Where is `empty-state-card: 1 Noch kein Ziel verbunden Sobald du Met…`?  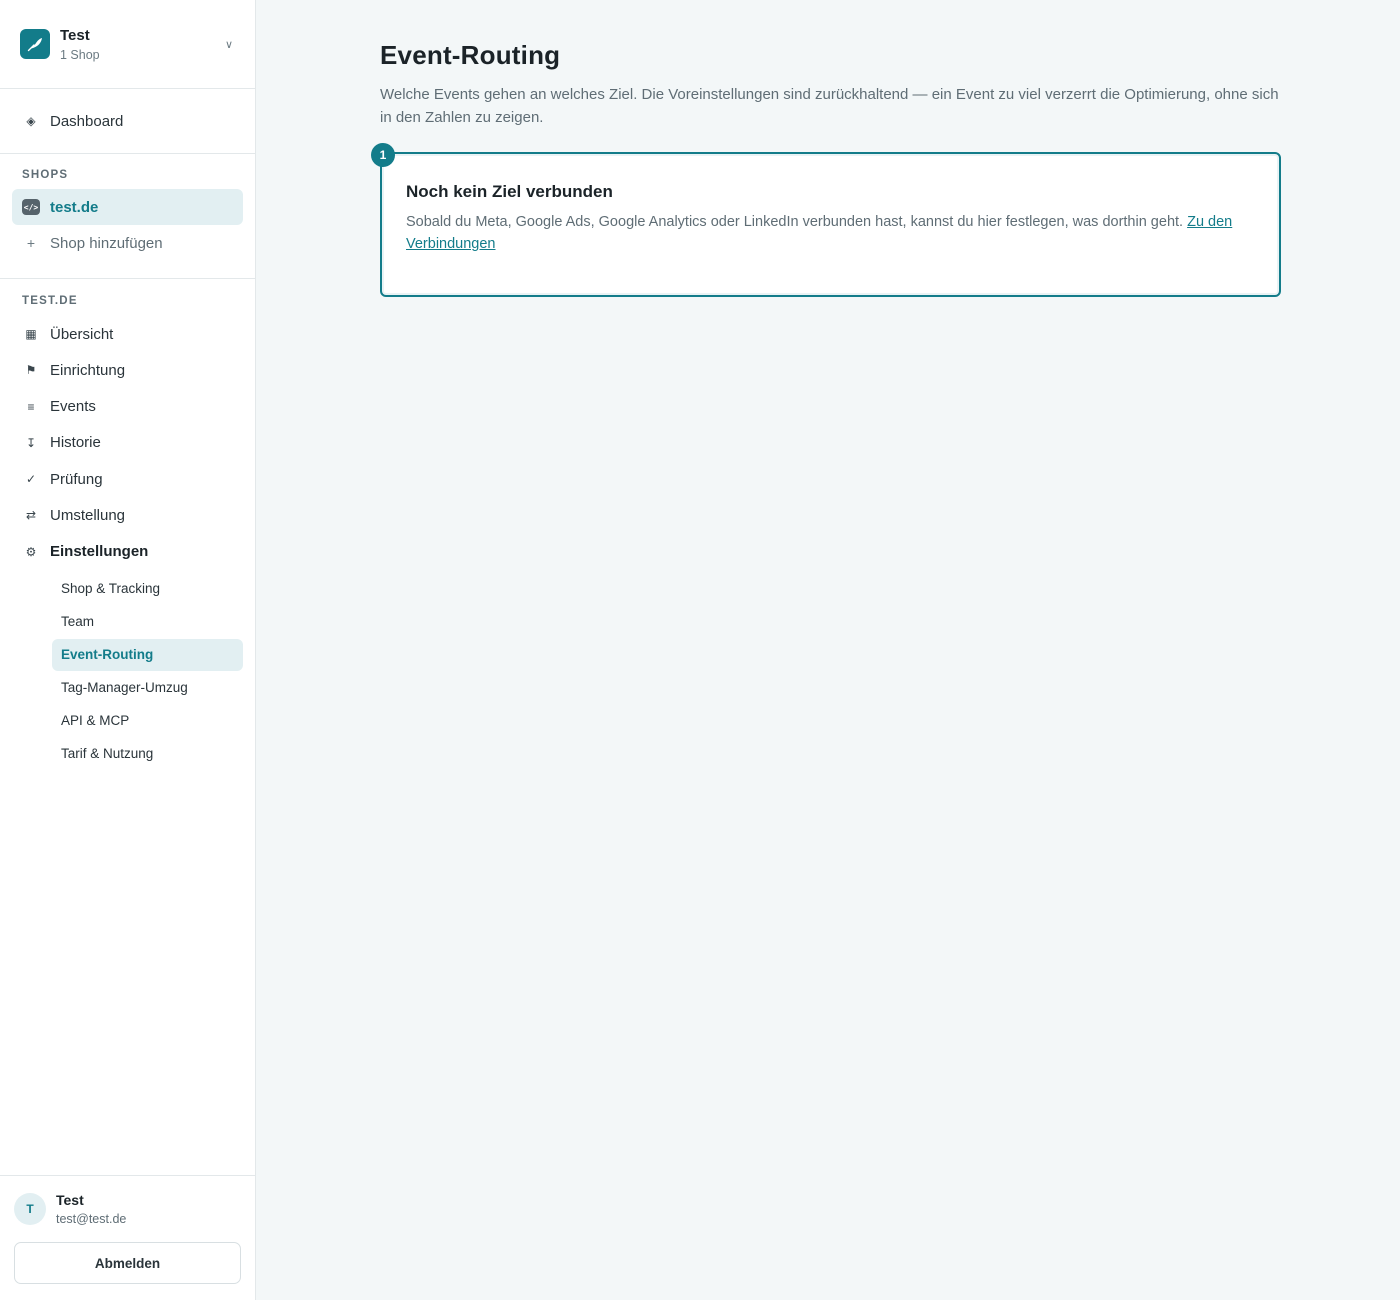
empty-state-card: 1 Noch kein Ziel verbunden Sobald du Met… is located at coordinates (826, 220).